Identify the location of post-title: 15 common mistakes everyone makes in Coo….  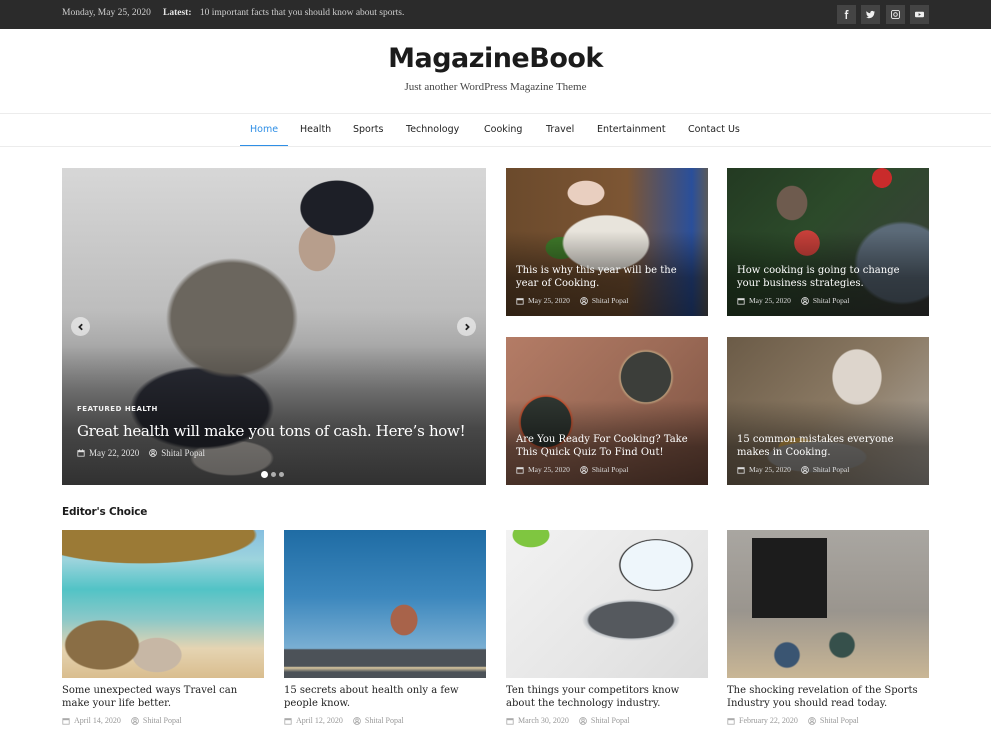
(829, 446).